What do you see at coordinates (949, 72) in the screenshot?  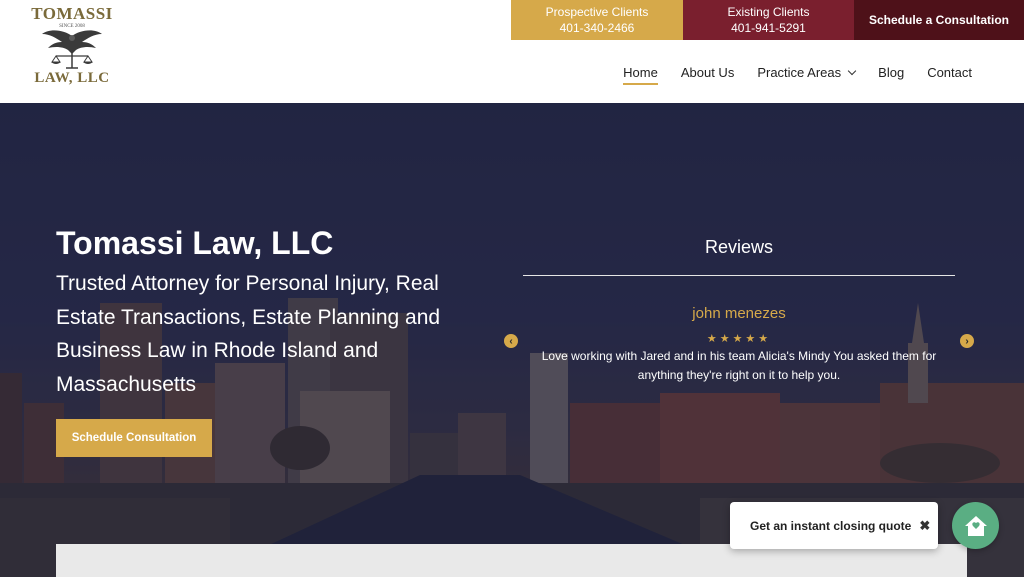 I see `nav-contact: Contact` at bounding box center [949, 72].